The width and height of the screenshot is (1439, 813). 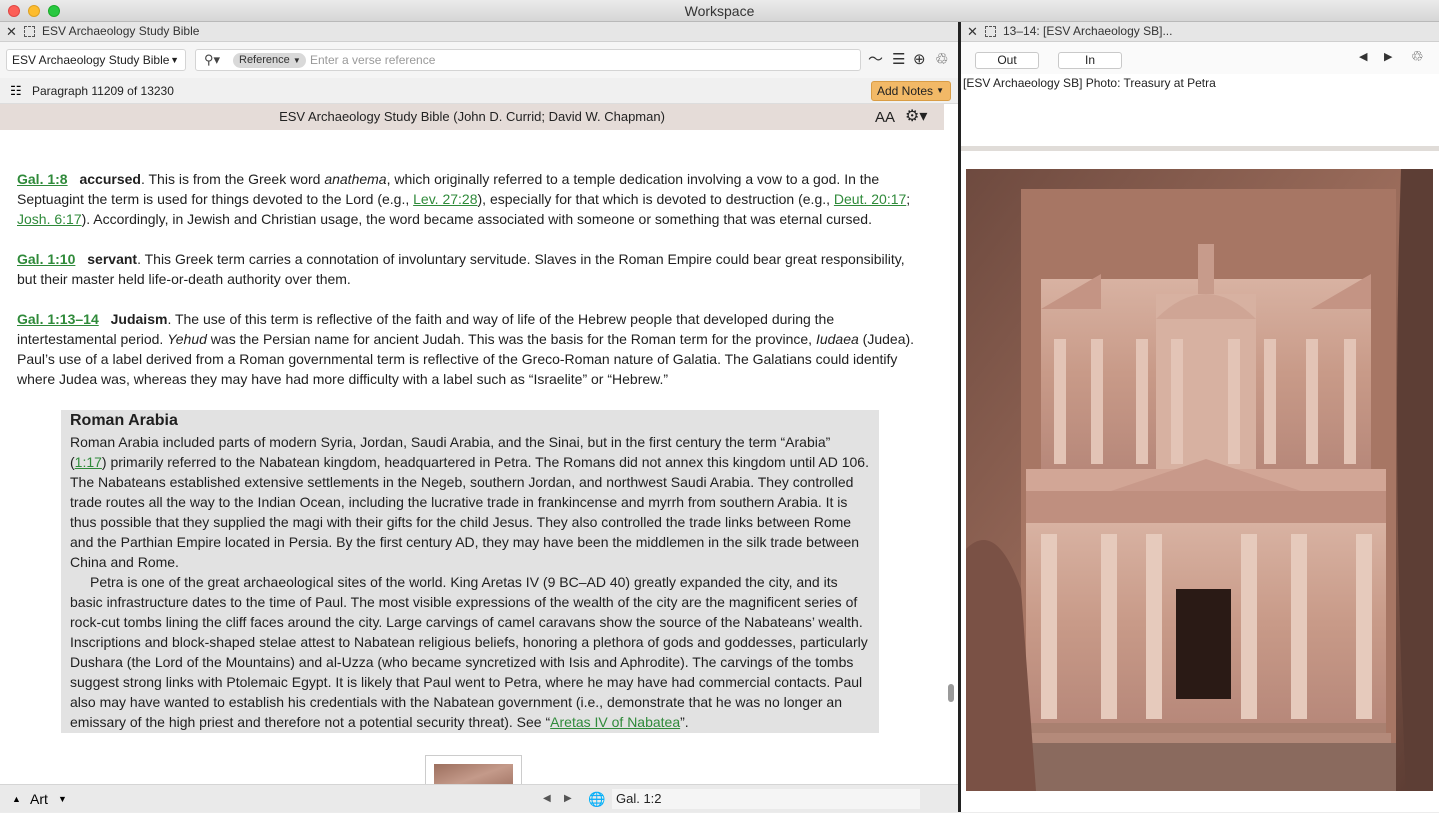 I want to click on forward-arrow-icon: ▶, so click(x=568, y=799).